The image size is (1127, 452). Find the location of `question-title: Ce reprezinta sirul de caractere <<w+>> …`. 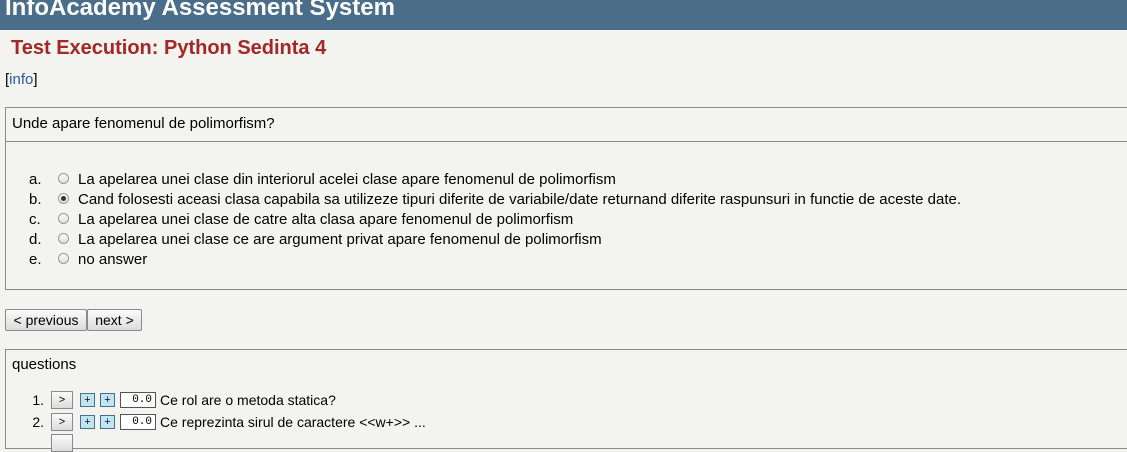

question-title: Ce reprezinta sirul de caractere <<w+>> … is located at coordinates (293, 422).